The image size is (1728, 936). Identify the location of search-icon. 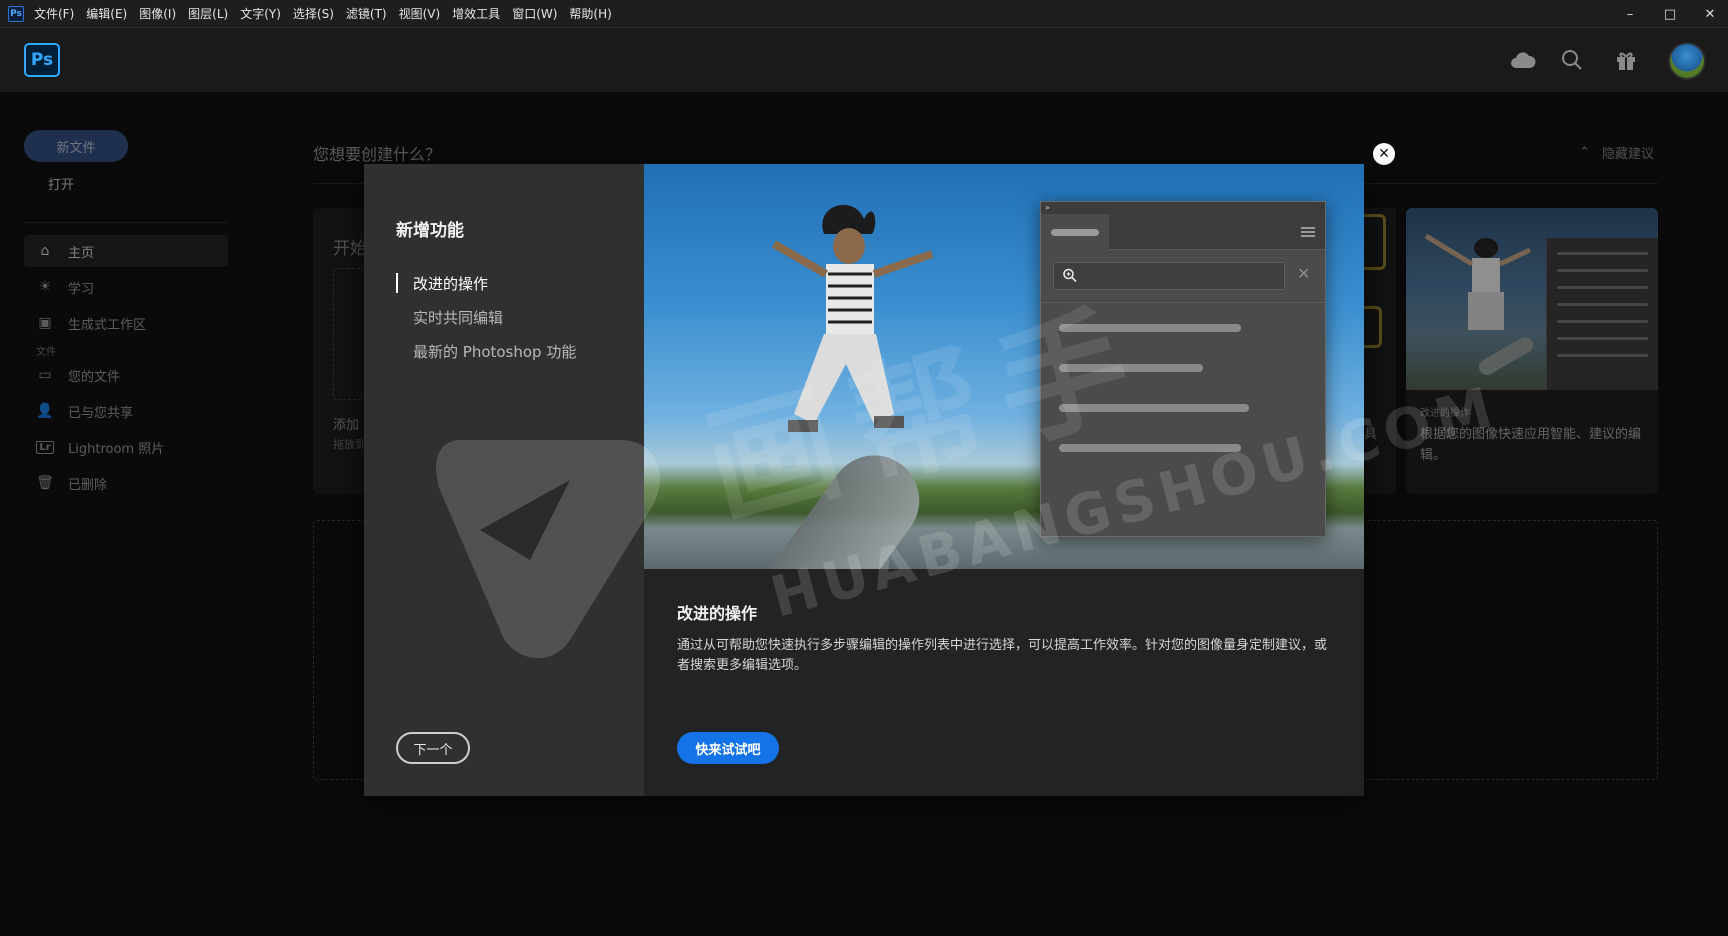
(1572, 60).